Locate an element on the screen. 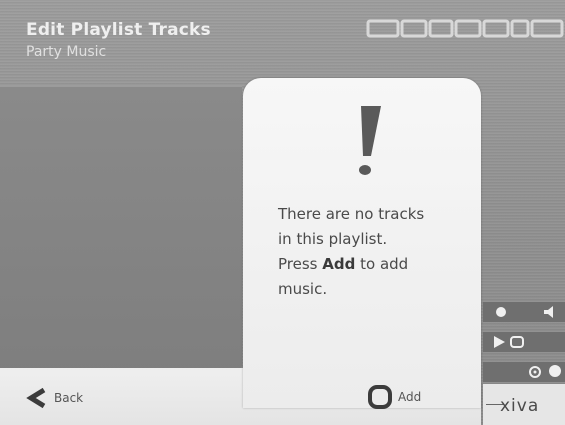  message-line: Press Add to add is located at coordinates (373, 264).